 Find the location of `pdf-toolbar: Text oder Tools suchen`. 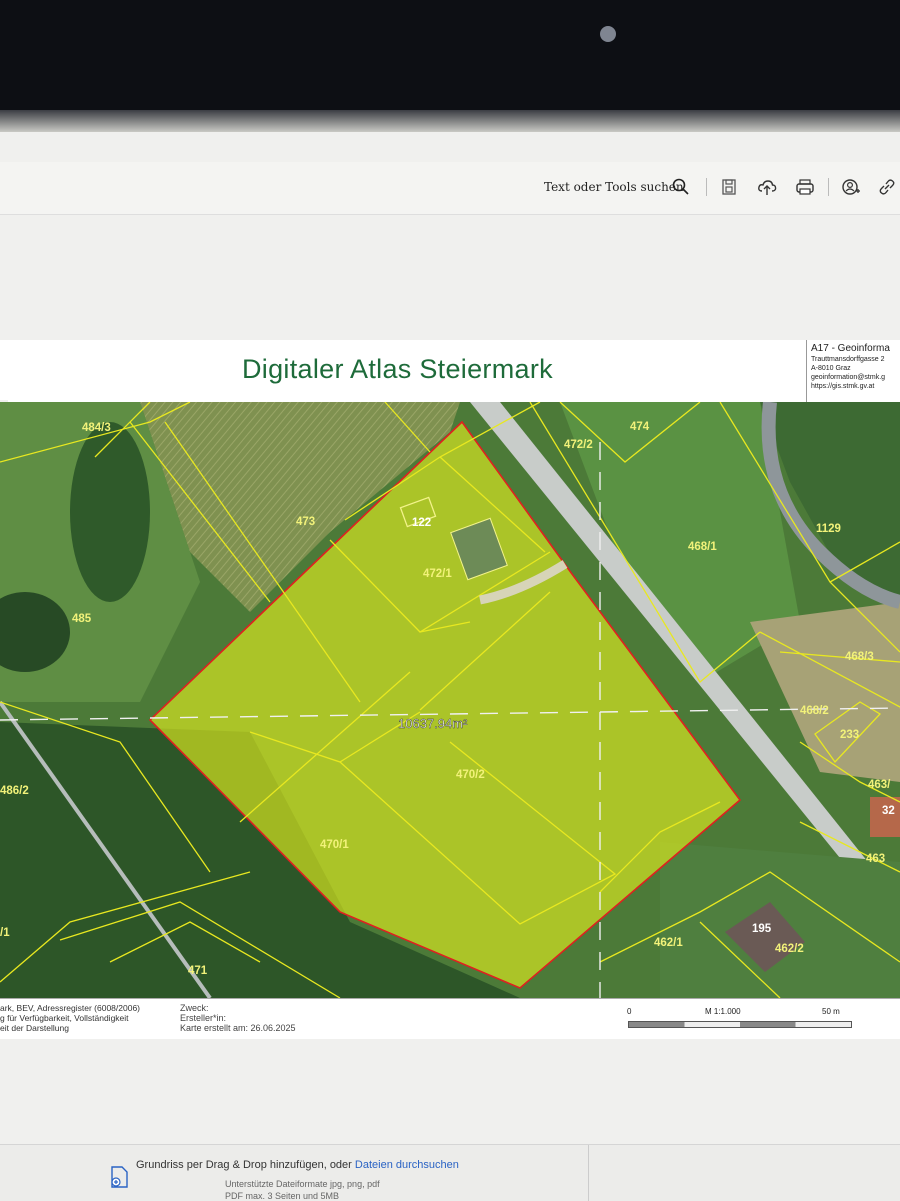

pdf-toolbar: Text oder Tools suchen is located at coordinates (450, 188).